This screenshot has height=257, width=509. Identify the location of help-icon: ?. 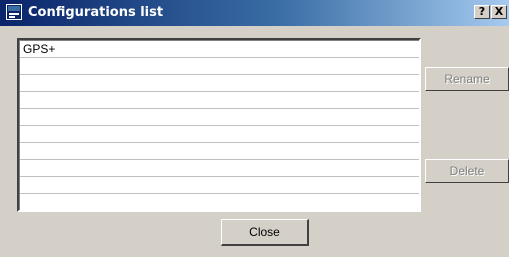
(482, 11).